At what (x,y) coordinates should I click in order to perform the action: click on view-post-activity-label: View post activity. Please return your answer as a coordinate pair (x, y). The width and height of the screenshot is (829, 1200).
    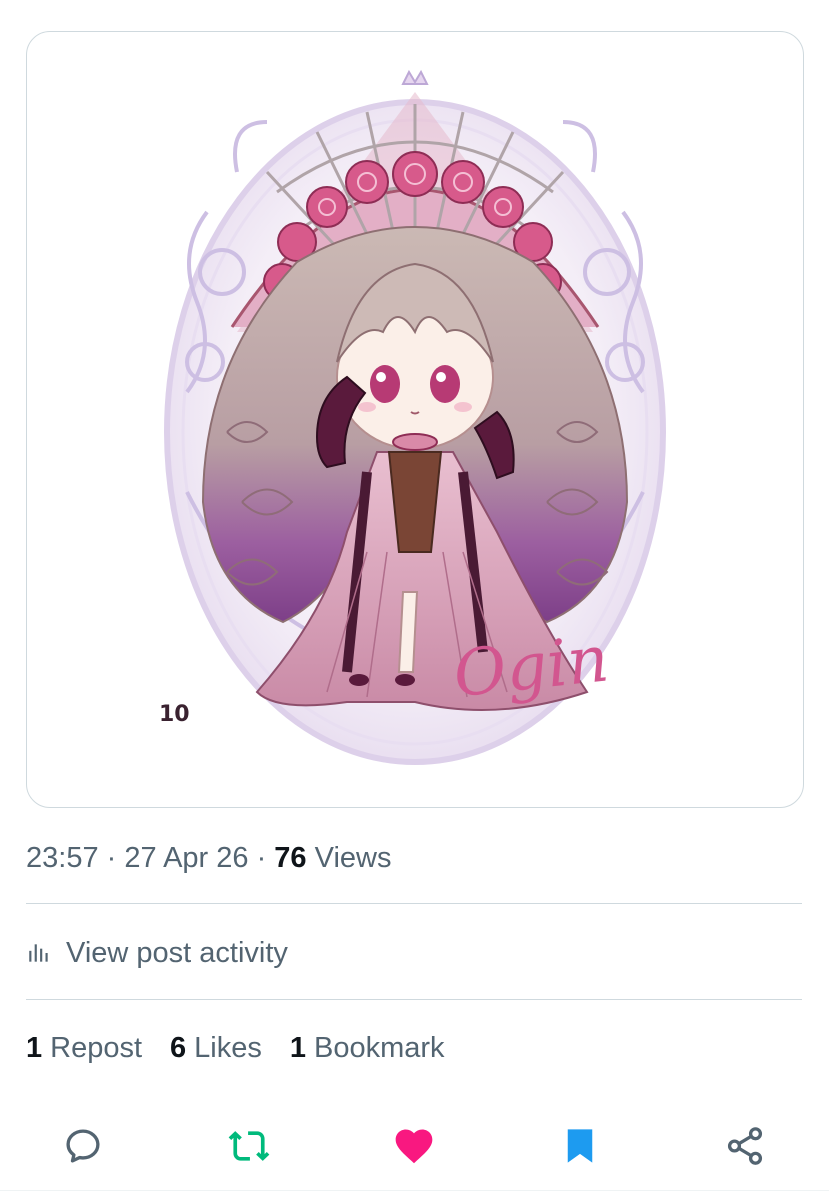
    Looking at the image, I should click on (177, 952).